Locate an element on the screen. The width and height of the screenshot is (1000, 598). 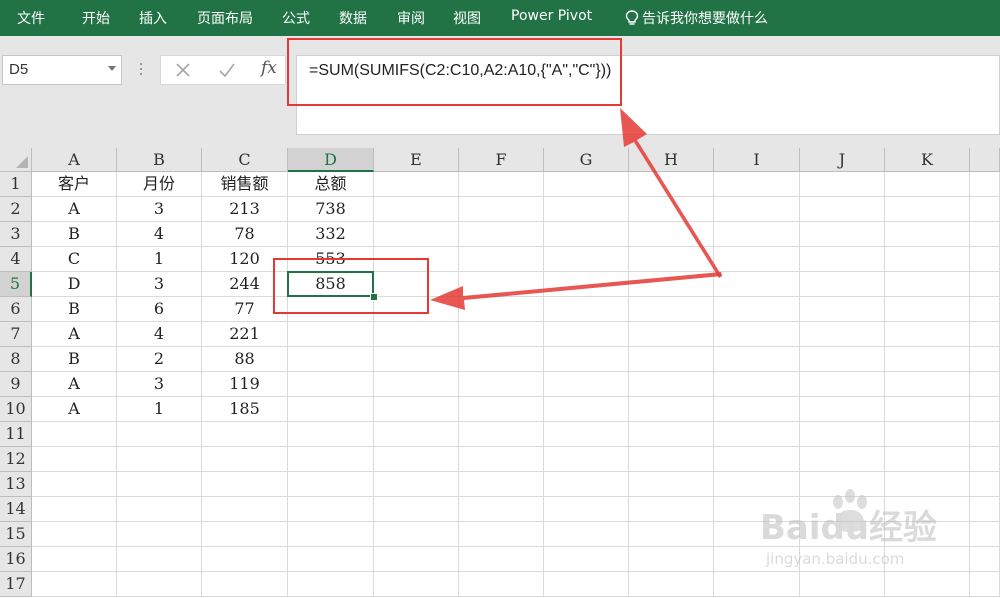
cell-h6 is located at coordinates (671, 309).